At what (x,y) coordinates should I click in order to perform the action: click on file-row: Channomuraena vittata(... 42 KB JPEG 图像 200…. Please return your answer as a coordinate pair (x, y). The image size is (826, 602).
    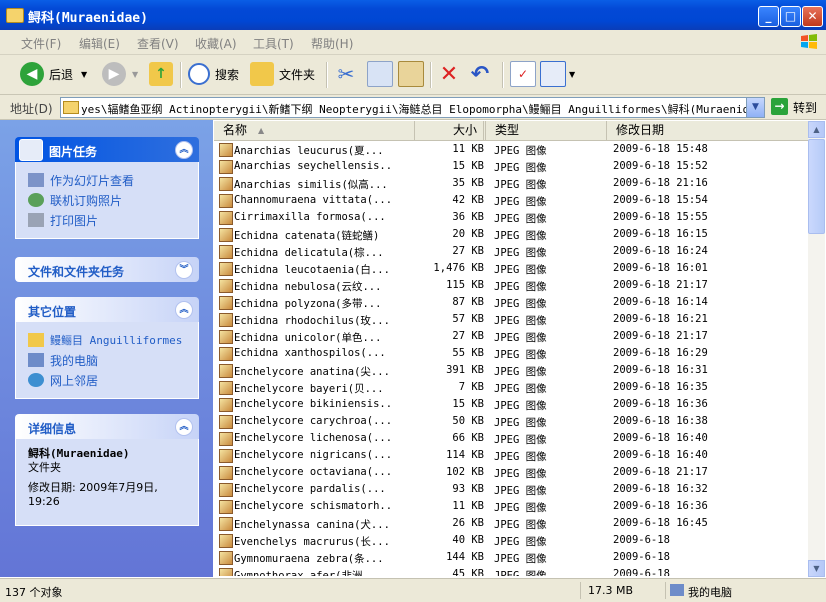
    Looking at the image, I should click on (511, 200).